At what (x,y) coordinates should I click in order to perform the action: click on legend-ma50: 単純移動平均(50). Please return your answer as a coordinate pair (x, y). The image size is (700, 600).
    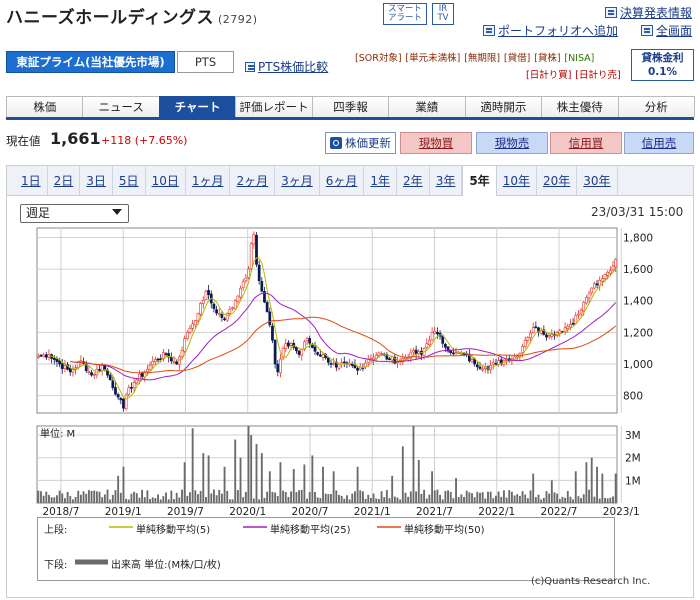
    Looking at the image, I should click on (444, 530).